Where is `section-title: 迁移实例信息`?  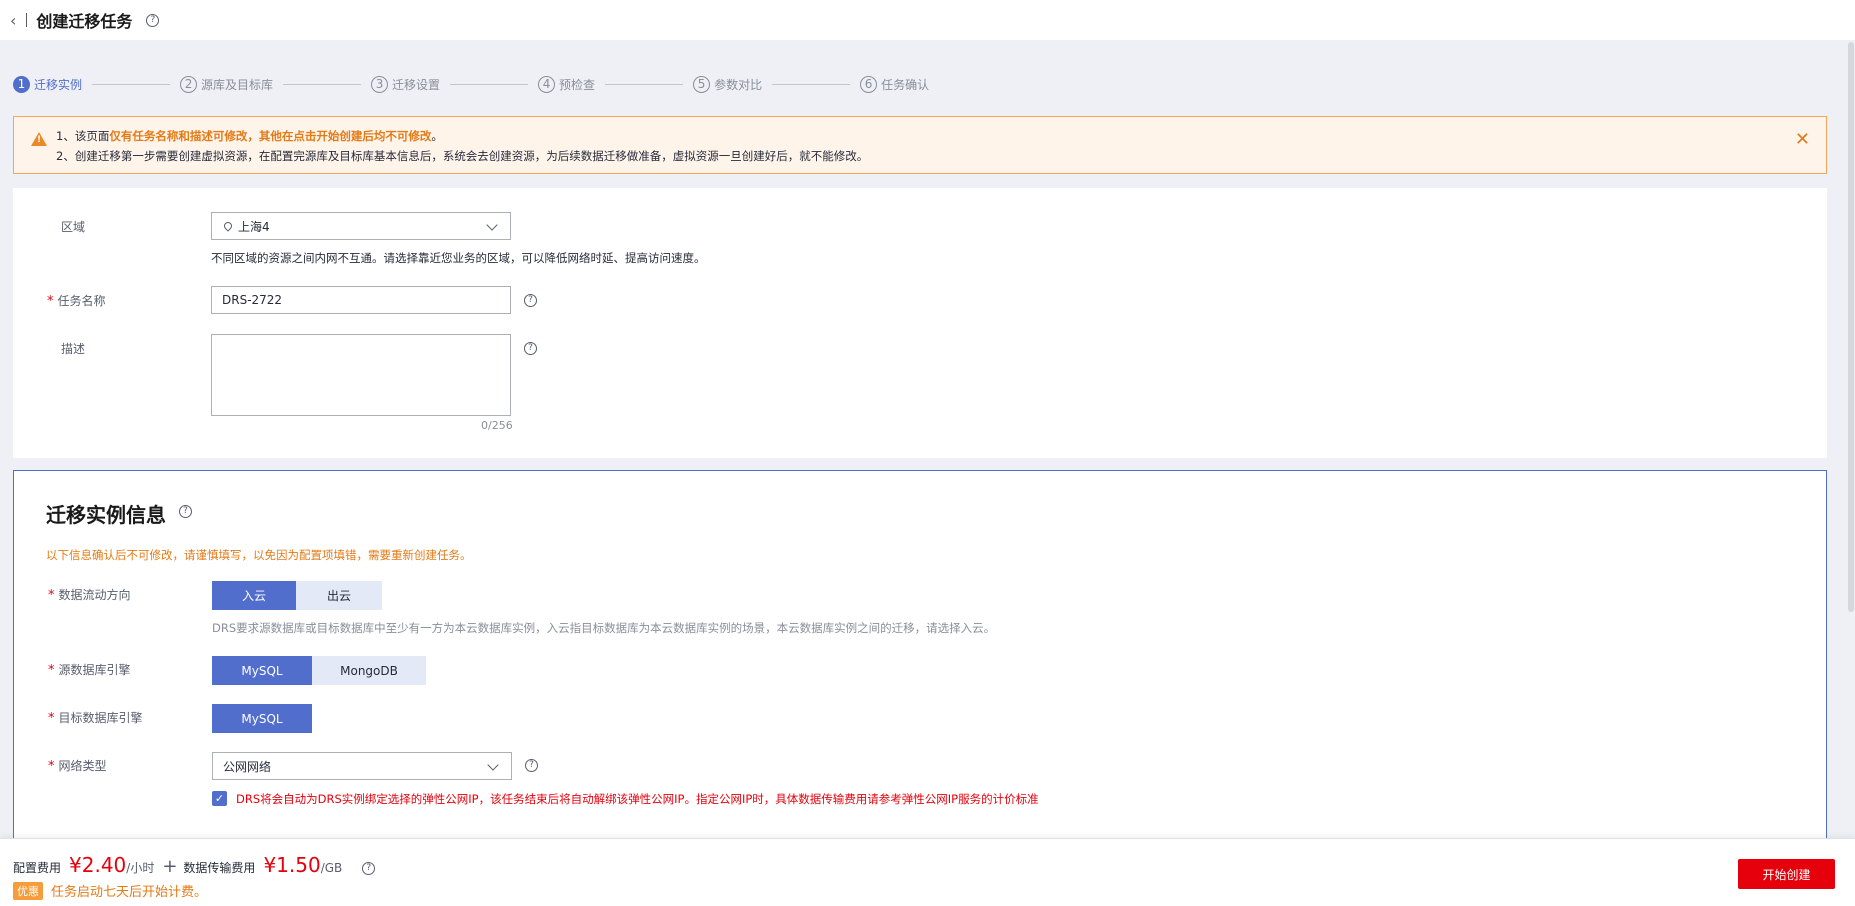
section-title: 迁移实例信息 is located at coordinates (106, 515).